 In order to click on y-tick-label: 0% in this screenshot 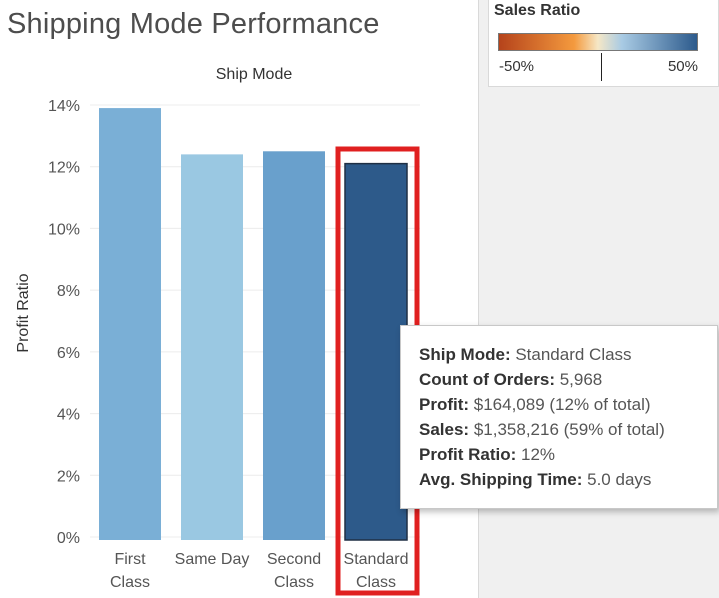, I will do `click(68, 538)`.